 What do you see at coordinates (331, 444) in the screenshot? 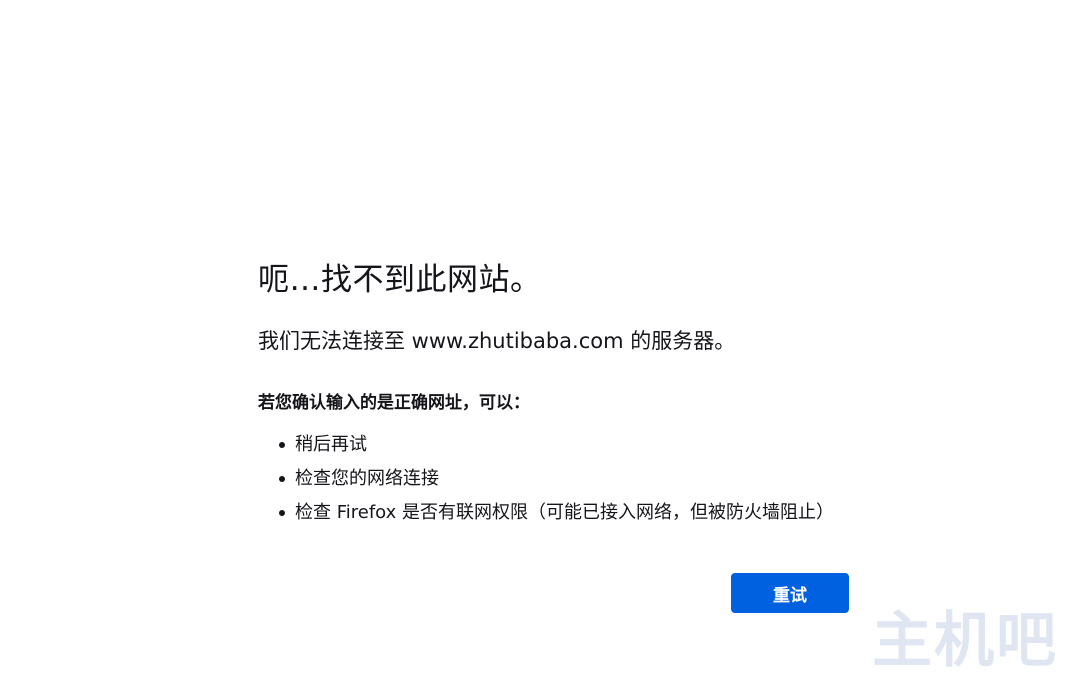
I see `advice-item-label: 稍后再试` at bounding box center [331, 444].